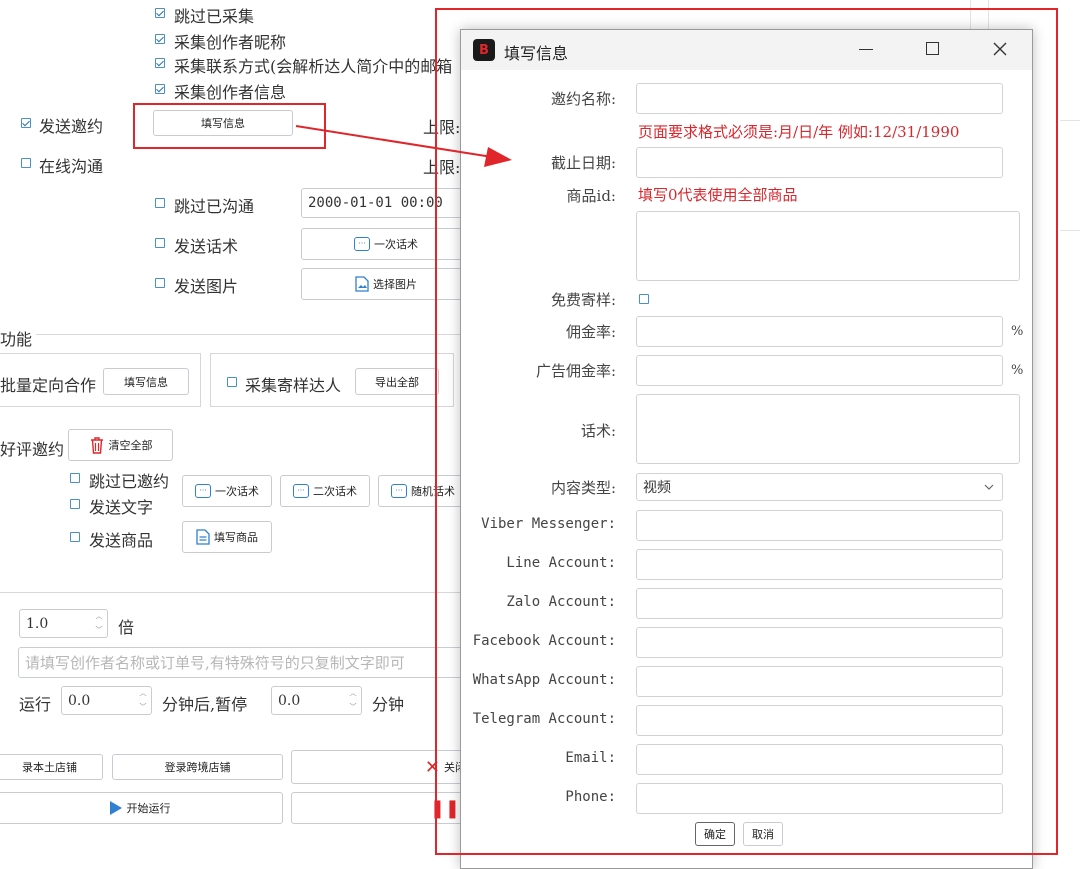 This screenshot has width=1080, height=869. What do you see at coordinates (214, 16) in the screenshot?
I see `skip-collected-label: 跳过已采集` at bounding box center [214, 16].